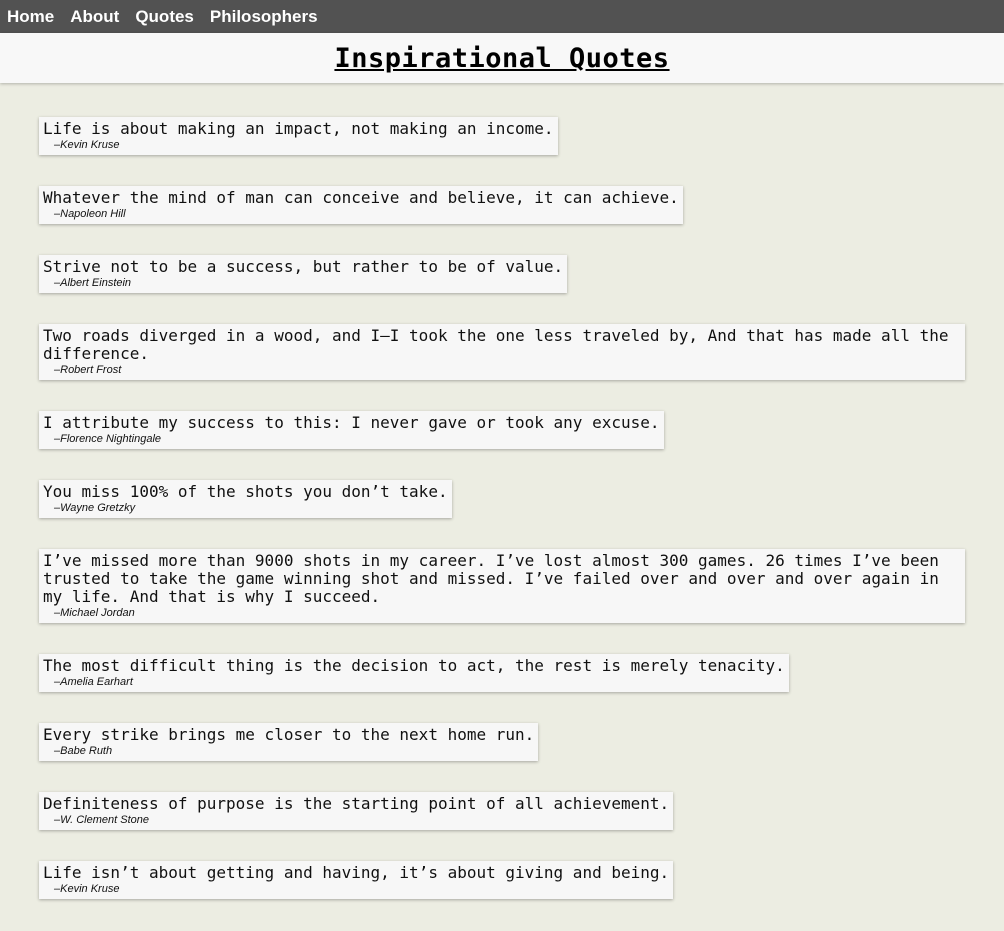  Describe the element at coordinates (245, 508) in the screenshot. I see `quote-author: Wayne Gretzky` at that location.